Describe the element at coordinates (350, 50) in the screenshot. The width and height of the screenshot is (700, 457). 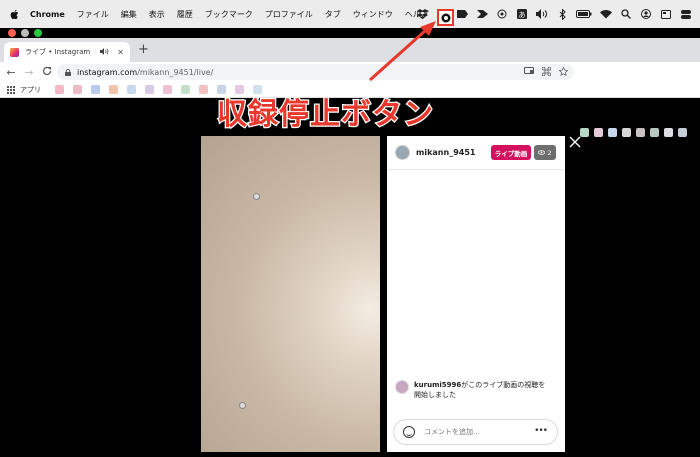
I see `tab-strip: ライブ • Instagram ✕` at that location.